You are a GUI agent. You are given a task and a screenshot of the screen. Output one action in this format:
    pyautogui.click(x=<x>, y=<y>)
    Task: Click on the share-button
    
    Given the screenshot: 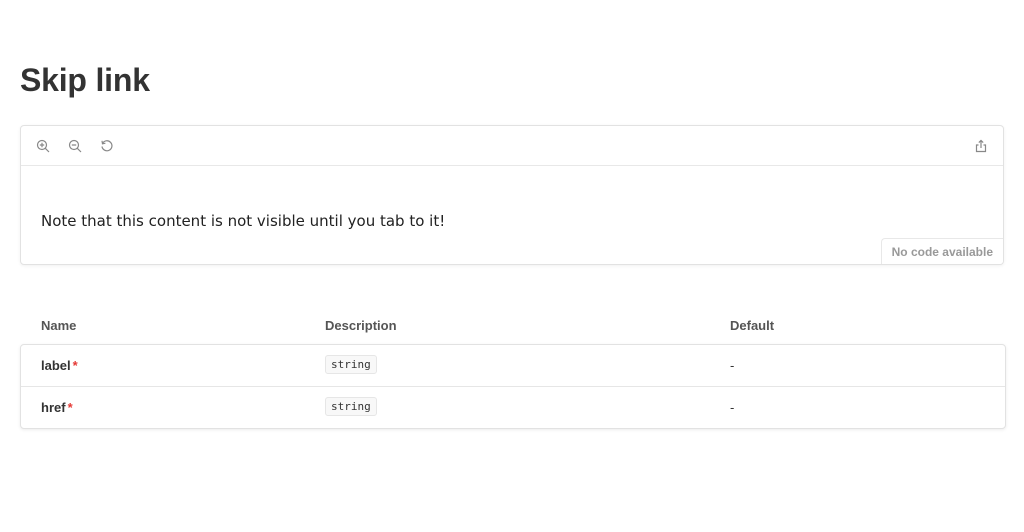 What is the action you would take?
    pyautogui.click(x=981, y=146)
    